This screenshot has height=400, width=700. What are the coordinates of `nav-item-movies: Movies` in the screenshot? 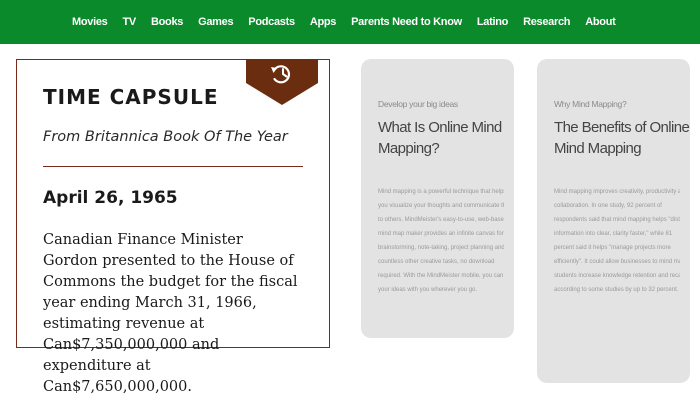 It's located at (90, 22).